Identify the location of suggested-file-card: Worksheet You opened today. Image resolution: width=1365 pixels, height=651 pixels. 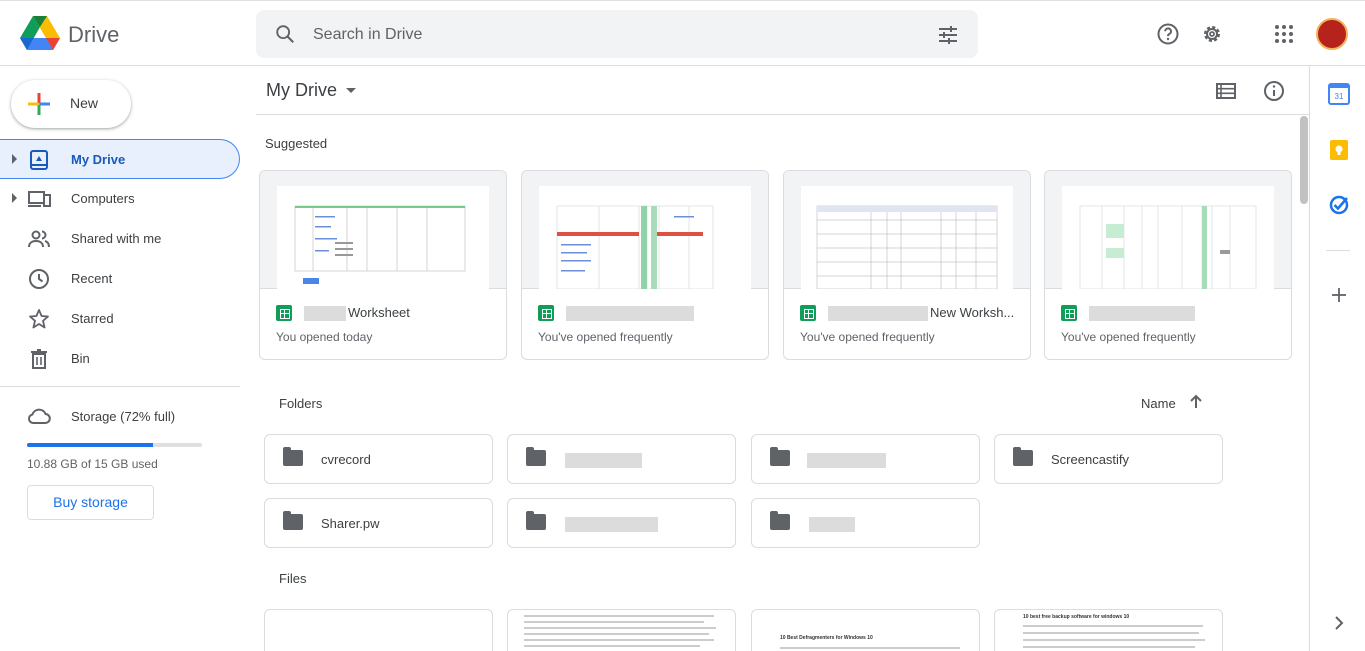
(383, 265).